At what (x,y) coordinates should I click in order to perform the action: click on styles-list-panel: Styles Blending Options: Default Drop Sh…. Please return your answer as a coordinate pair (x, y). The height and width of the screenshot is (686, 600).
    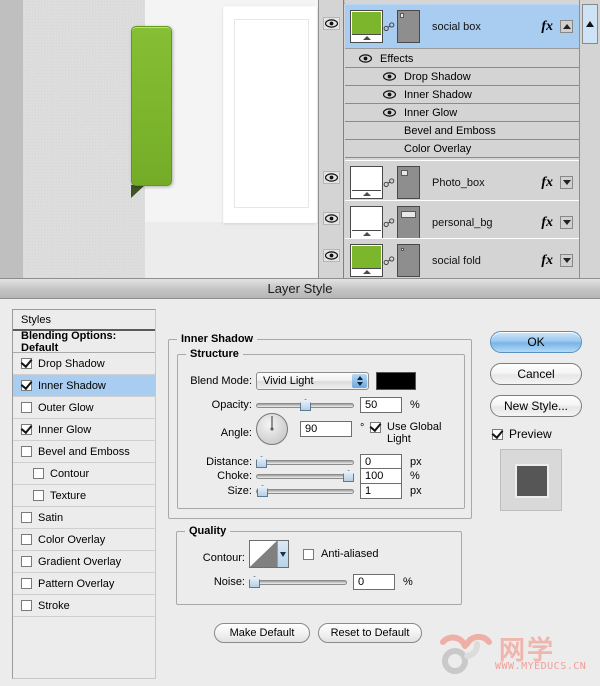
    Looking at the image, I should click on (84, 494).